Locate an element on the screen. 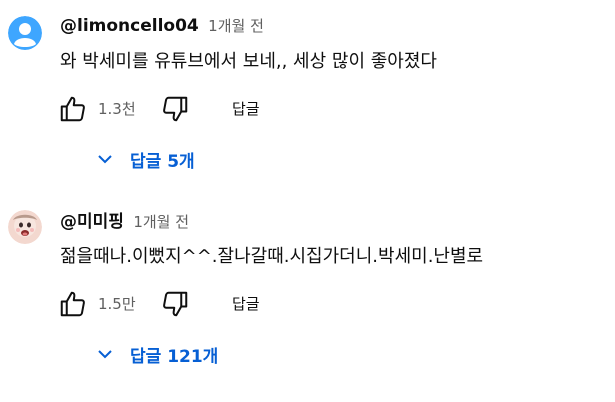  view-replies-button: 답글 5개 is located at coordinates (145, 159).